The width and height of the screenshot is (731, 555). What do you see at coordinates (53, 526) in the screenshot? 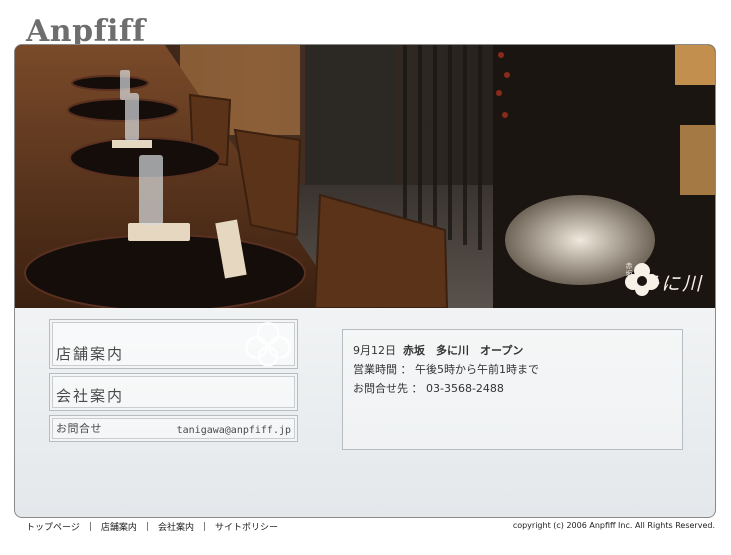
I see `footer-link-top: トップページ` at bounding box center [53, 526].